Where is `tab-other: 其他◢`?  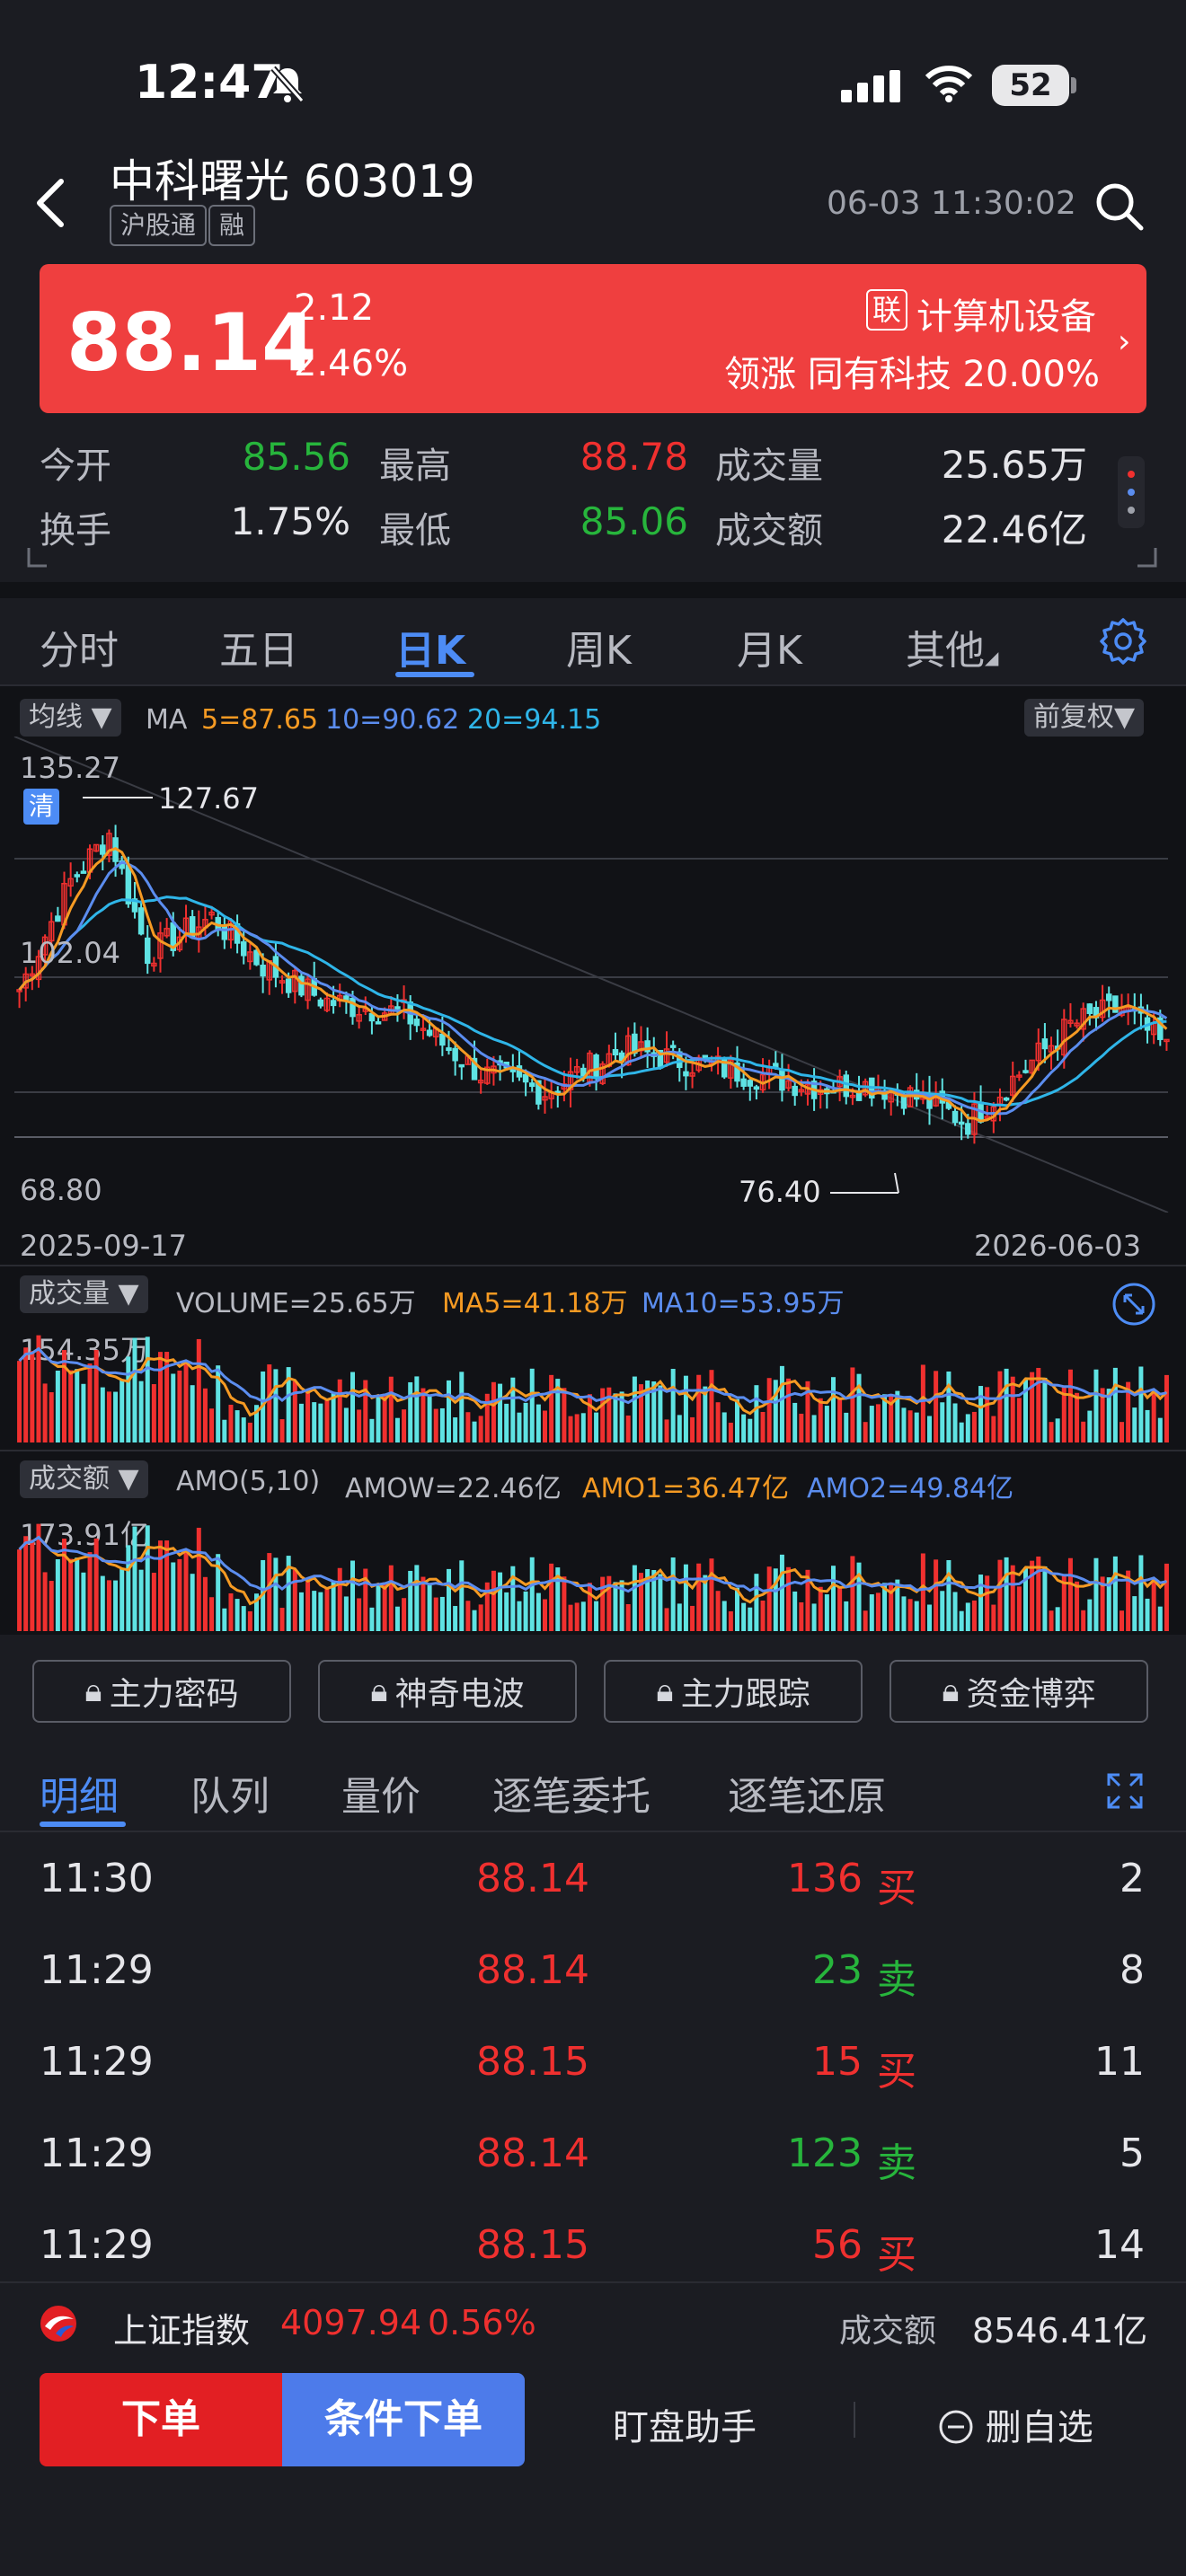 tab-other: 其他◢ is located at coordinates (952, 646).